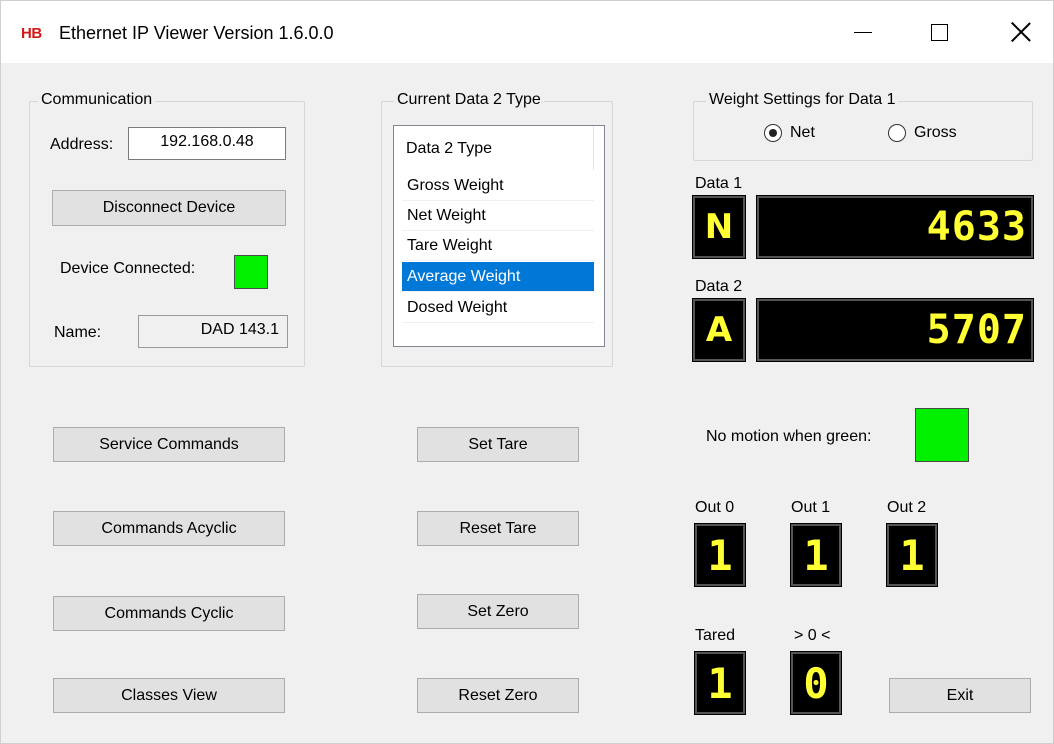 This screenshot has width=1054, height=744. What do you see at coordinates (802, 132) in the screenshot?
I see `net-radio-label: Net` at bounding box center [802, 132].